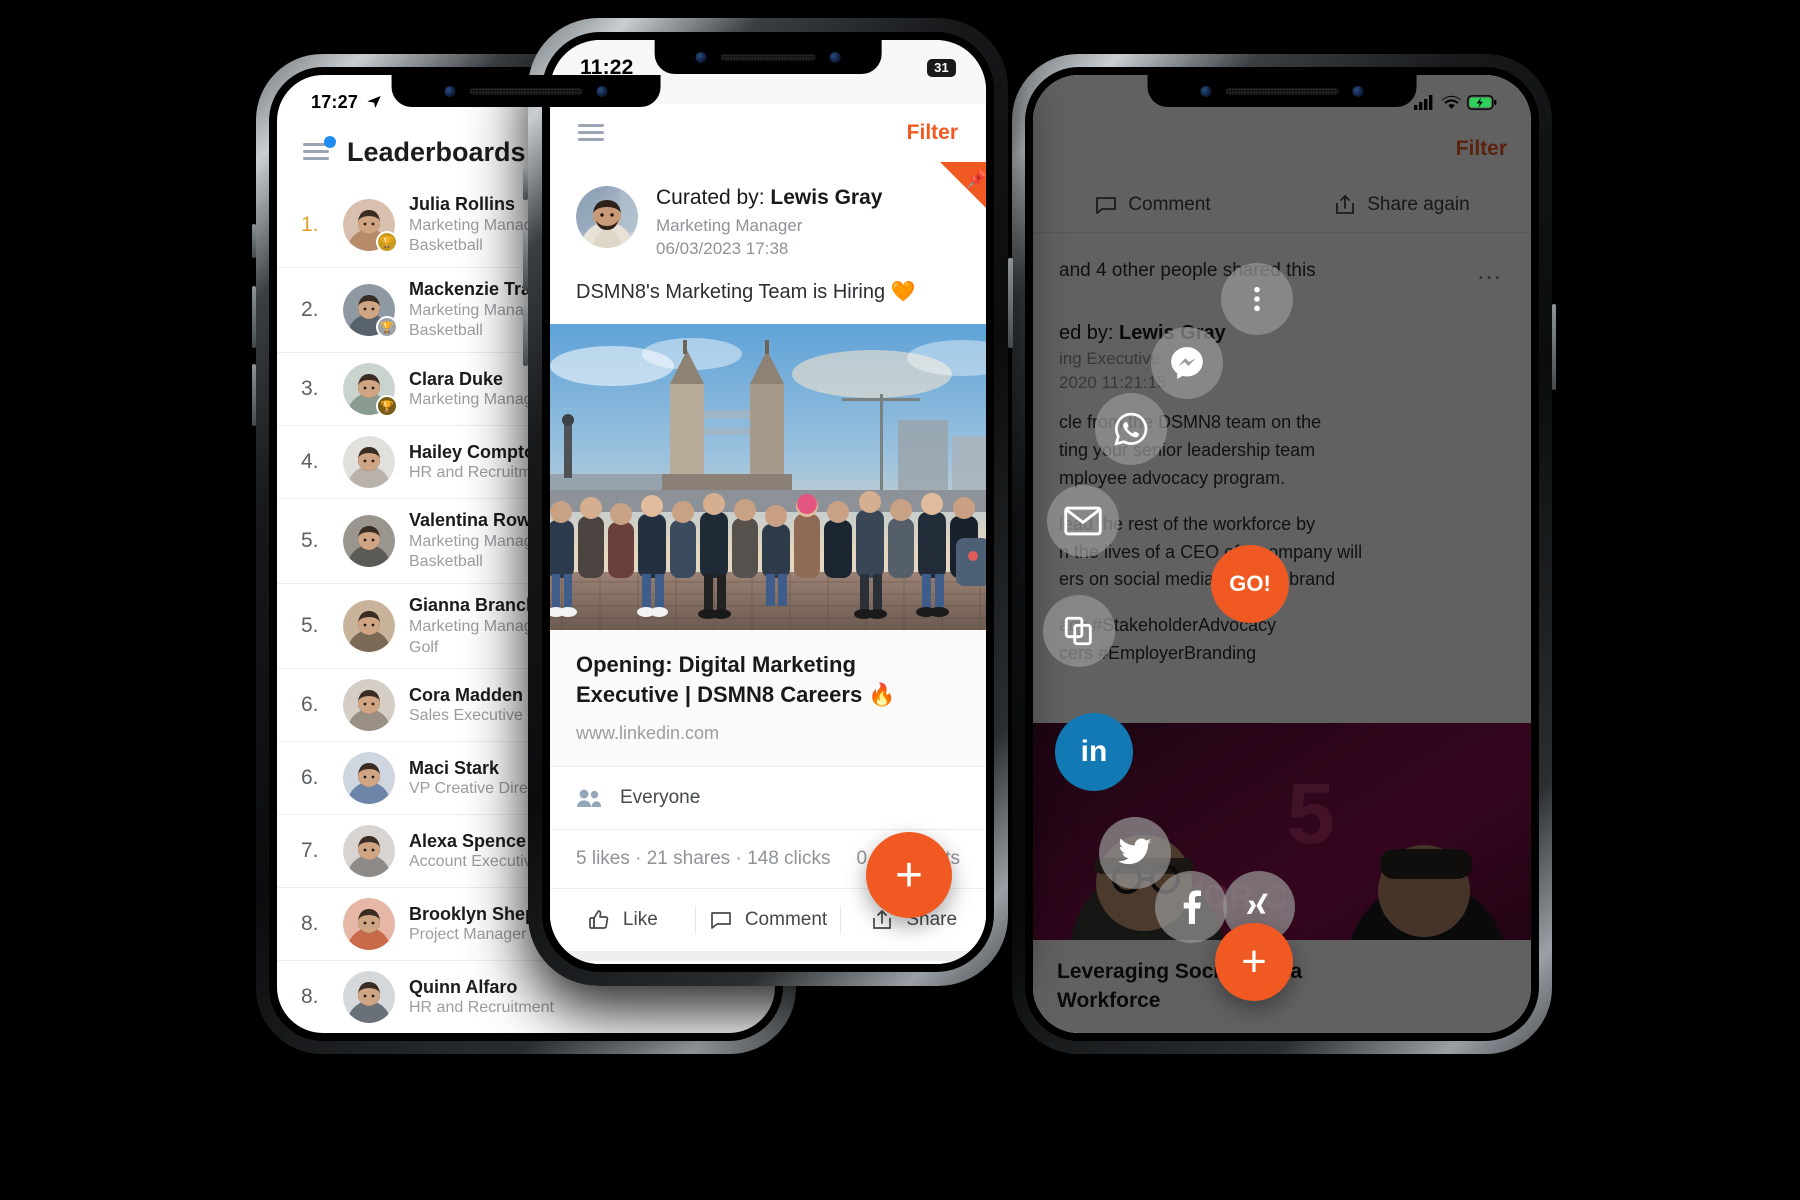  I want to click on left-status-time: 17:27, so click(335, 101).